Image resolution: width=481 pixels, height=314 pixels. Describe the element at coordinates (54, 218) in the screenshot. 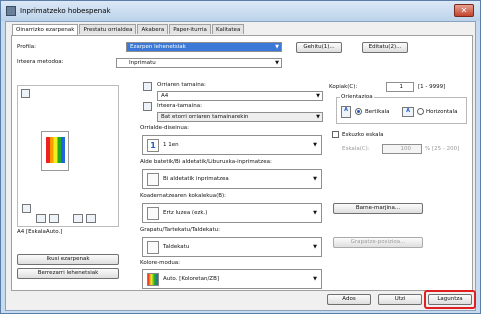

I see `duplex-icon` at that location.